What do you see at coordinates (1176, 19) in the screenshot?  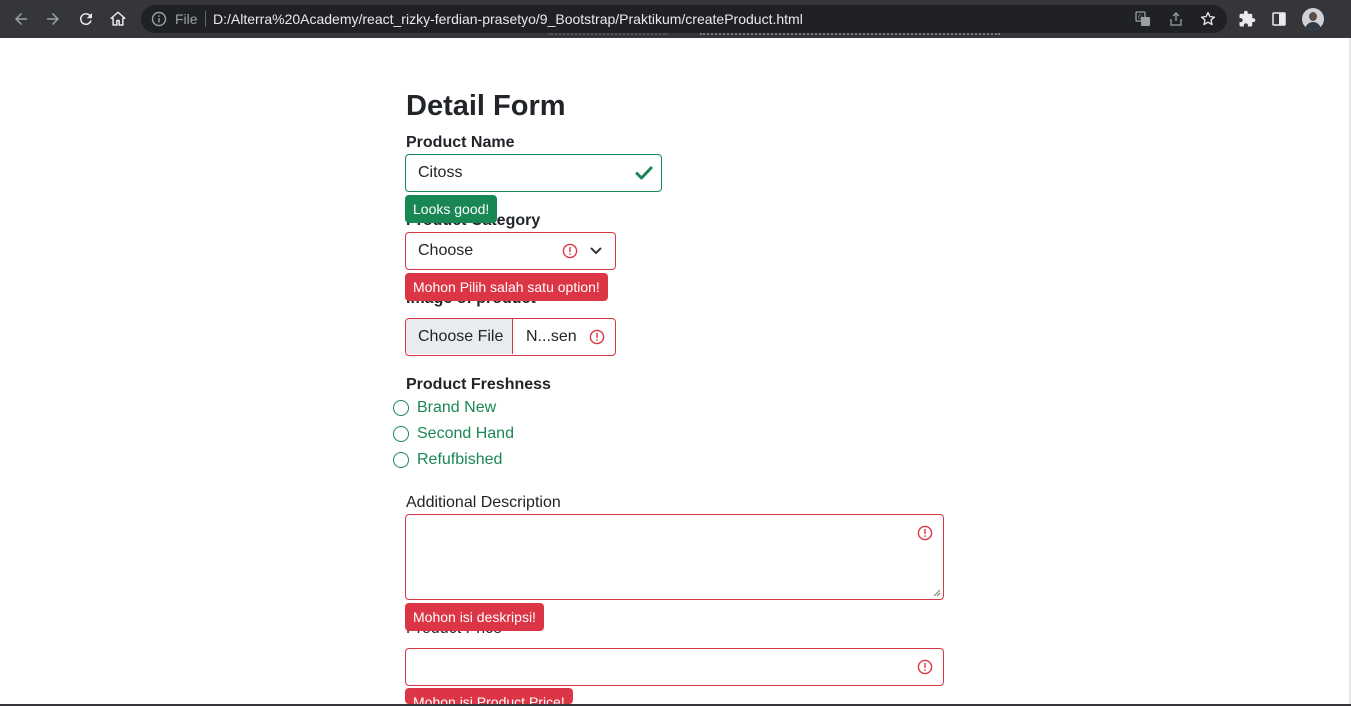 I see `share-icon` at bounding box center [1176, 19].